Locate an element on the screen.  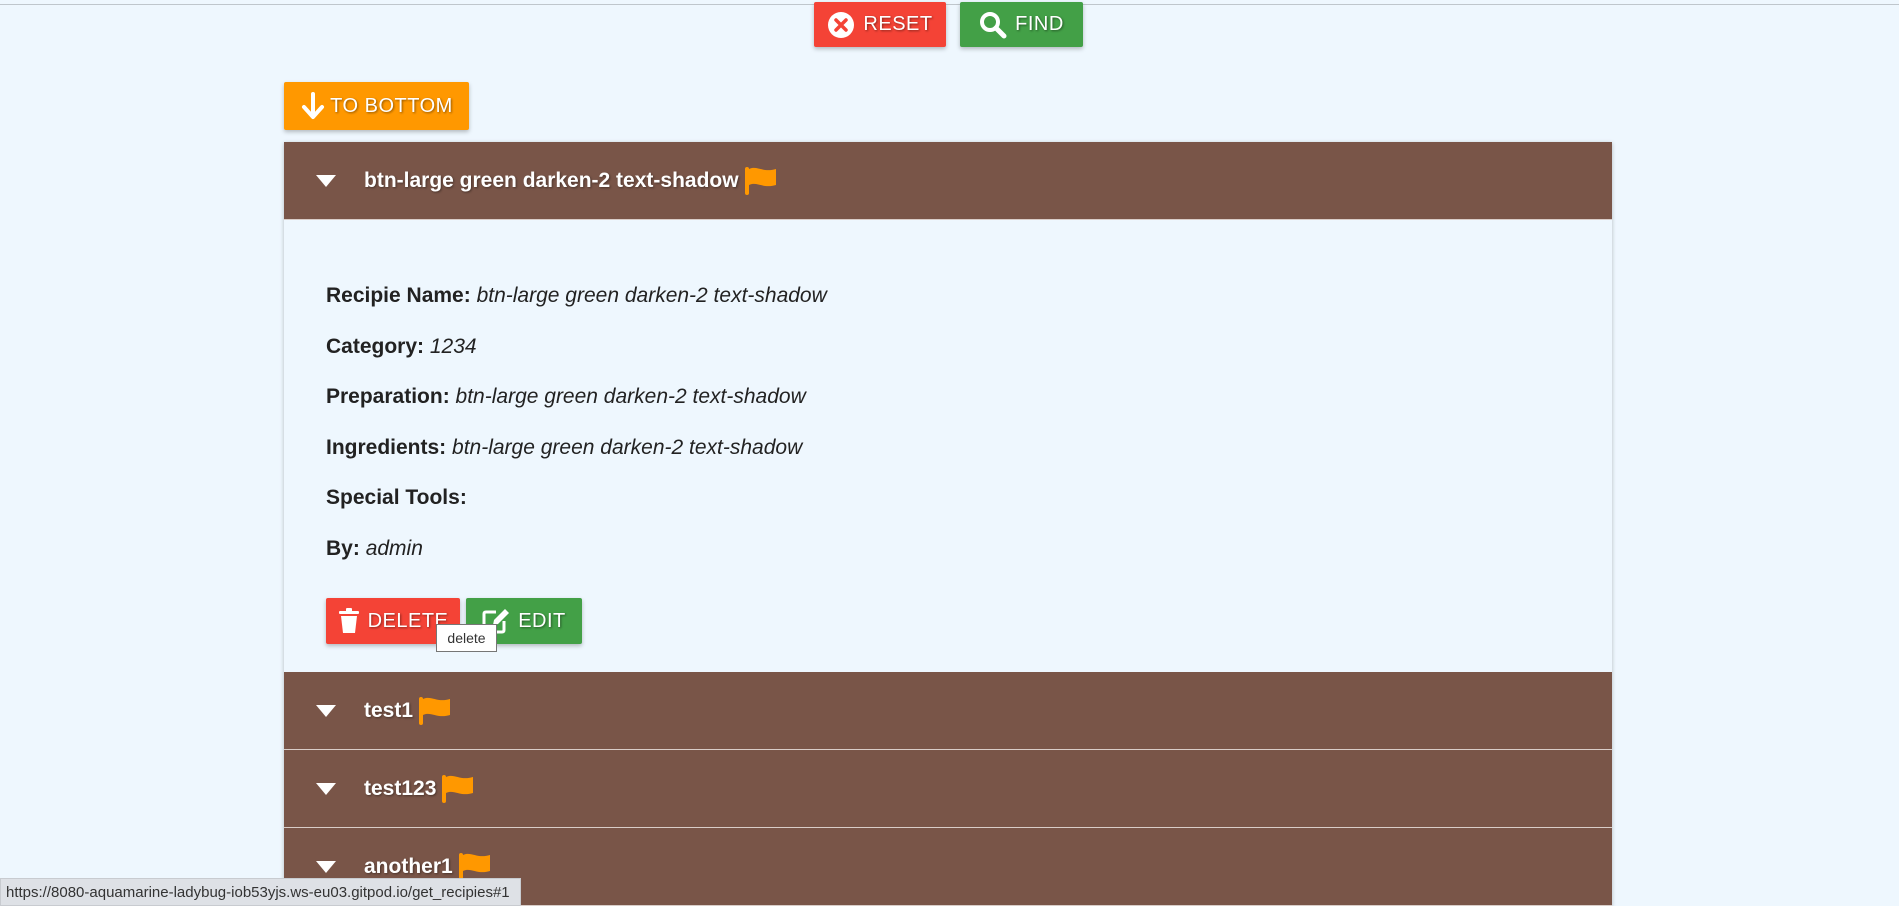
find-button: FIND is located at coordinates (1021, 24).